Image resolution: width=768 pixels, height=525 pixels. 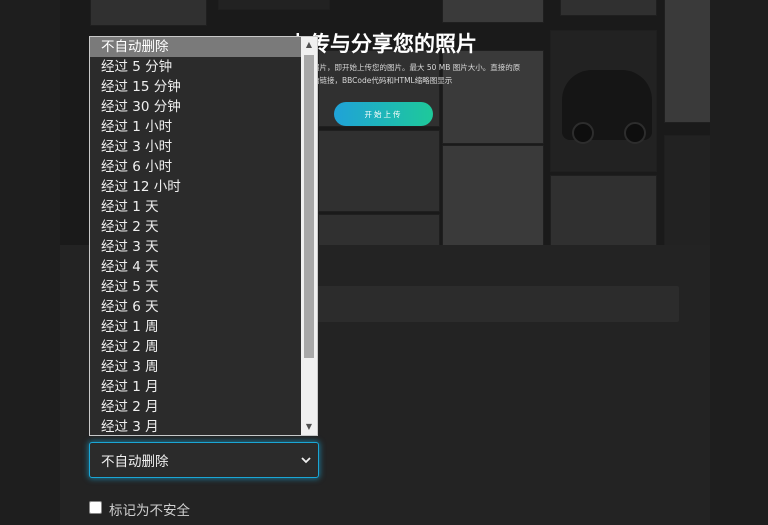 I want to click on nsfw-checkbox, so click(x=95, y=507).